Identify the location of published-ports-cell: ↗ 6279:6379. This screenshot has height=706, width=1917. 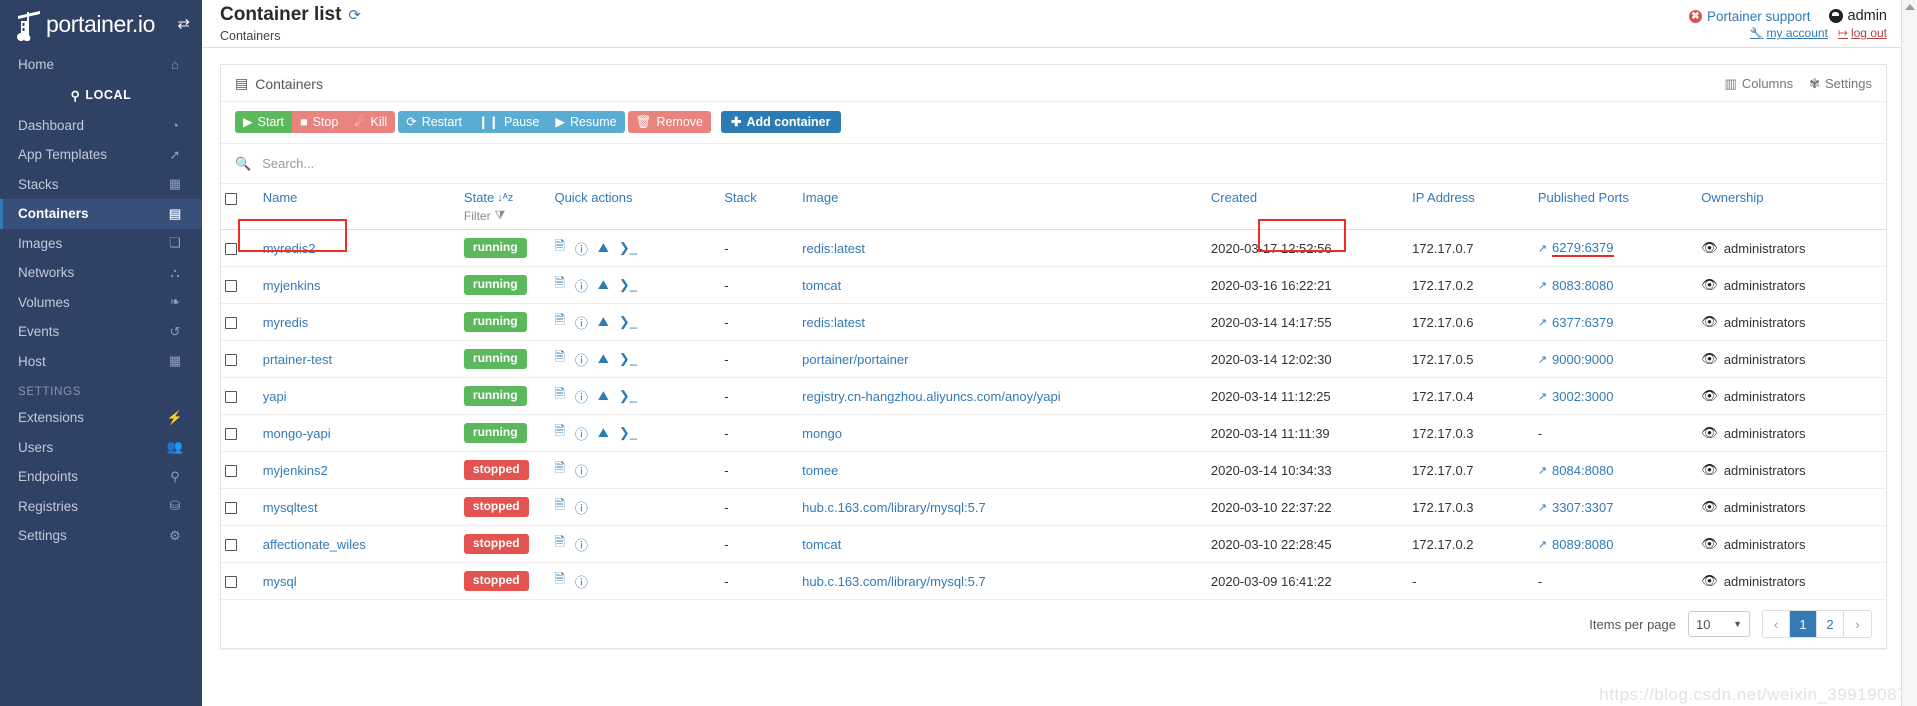
(1615, 248).